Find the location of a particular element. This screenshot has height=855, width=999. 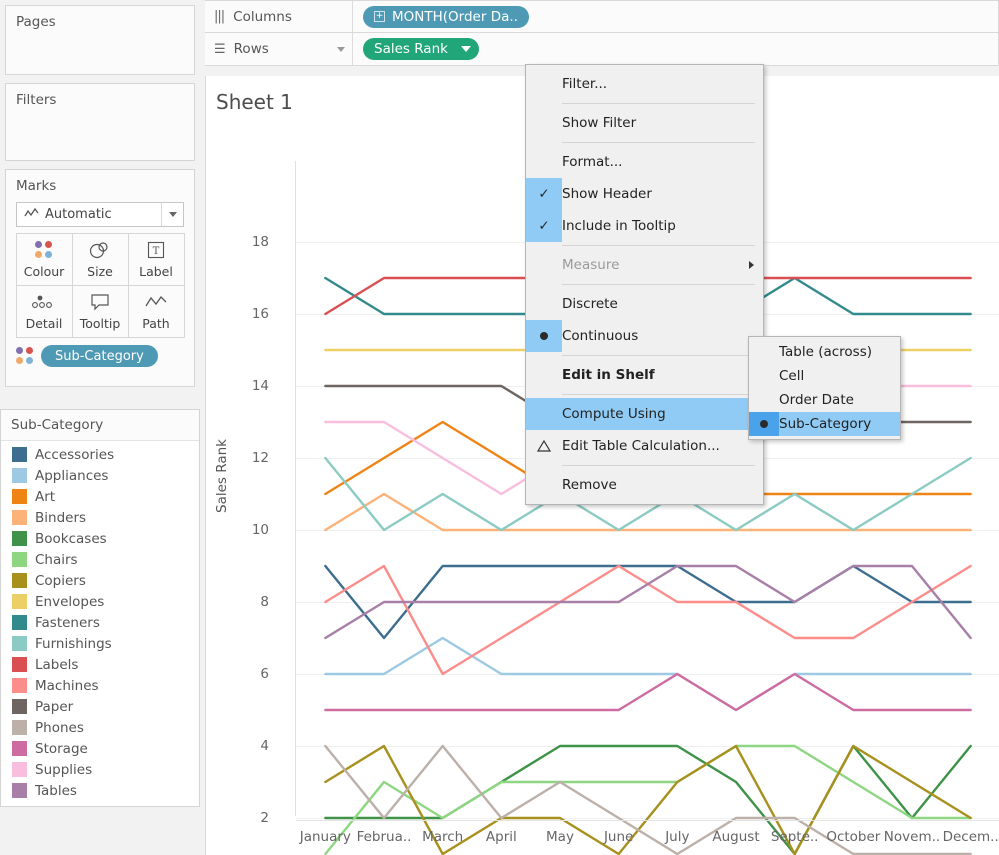

menu-item-label: Sub-Category is located at coordinates (825, 424).